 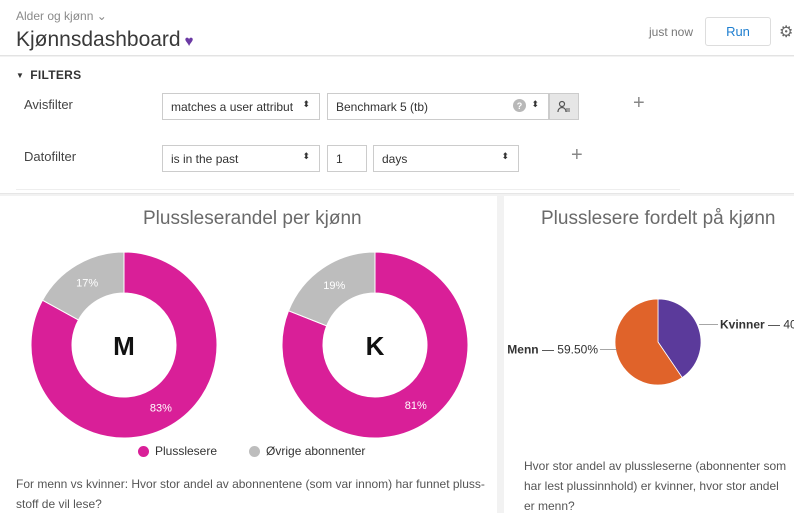 I want to click on chart-legend: Plusslesere Øvrige abonnenter, so click(x=267, y=451).